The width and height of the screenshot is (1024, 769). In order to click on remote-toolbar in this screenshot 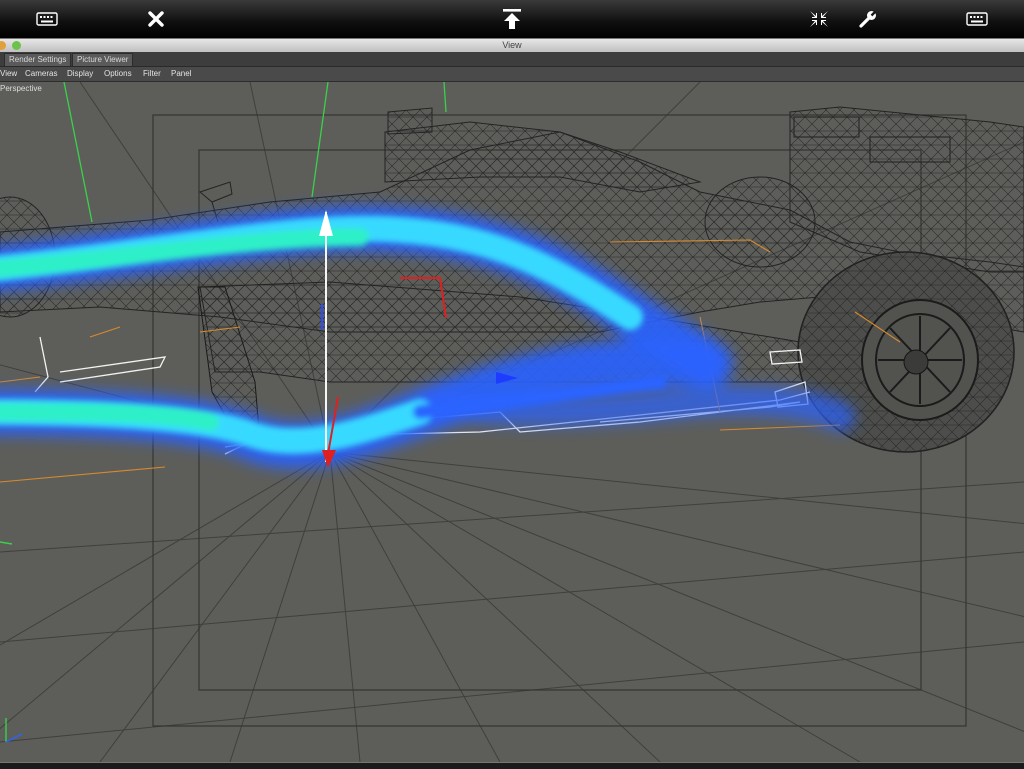, I will do `click(512, 19)`.